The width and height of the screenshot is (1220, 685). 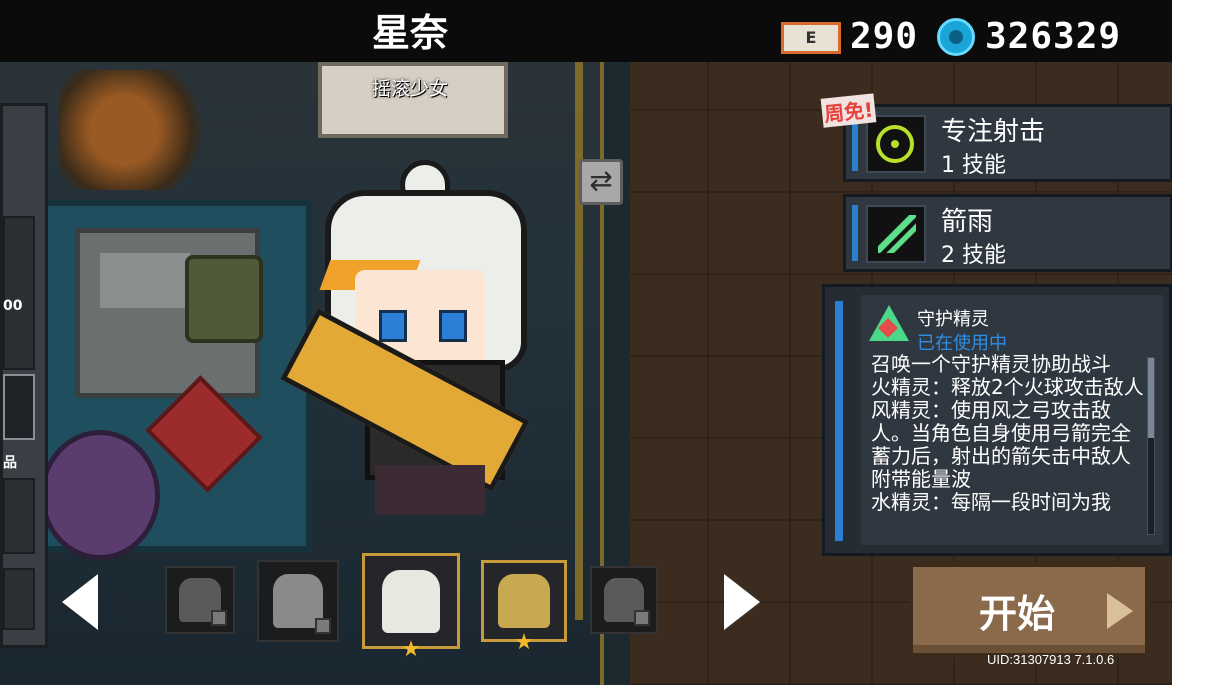 I want to click on pet-name: 守护精灵, so click(x=953, y=319).